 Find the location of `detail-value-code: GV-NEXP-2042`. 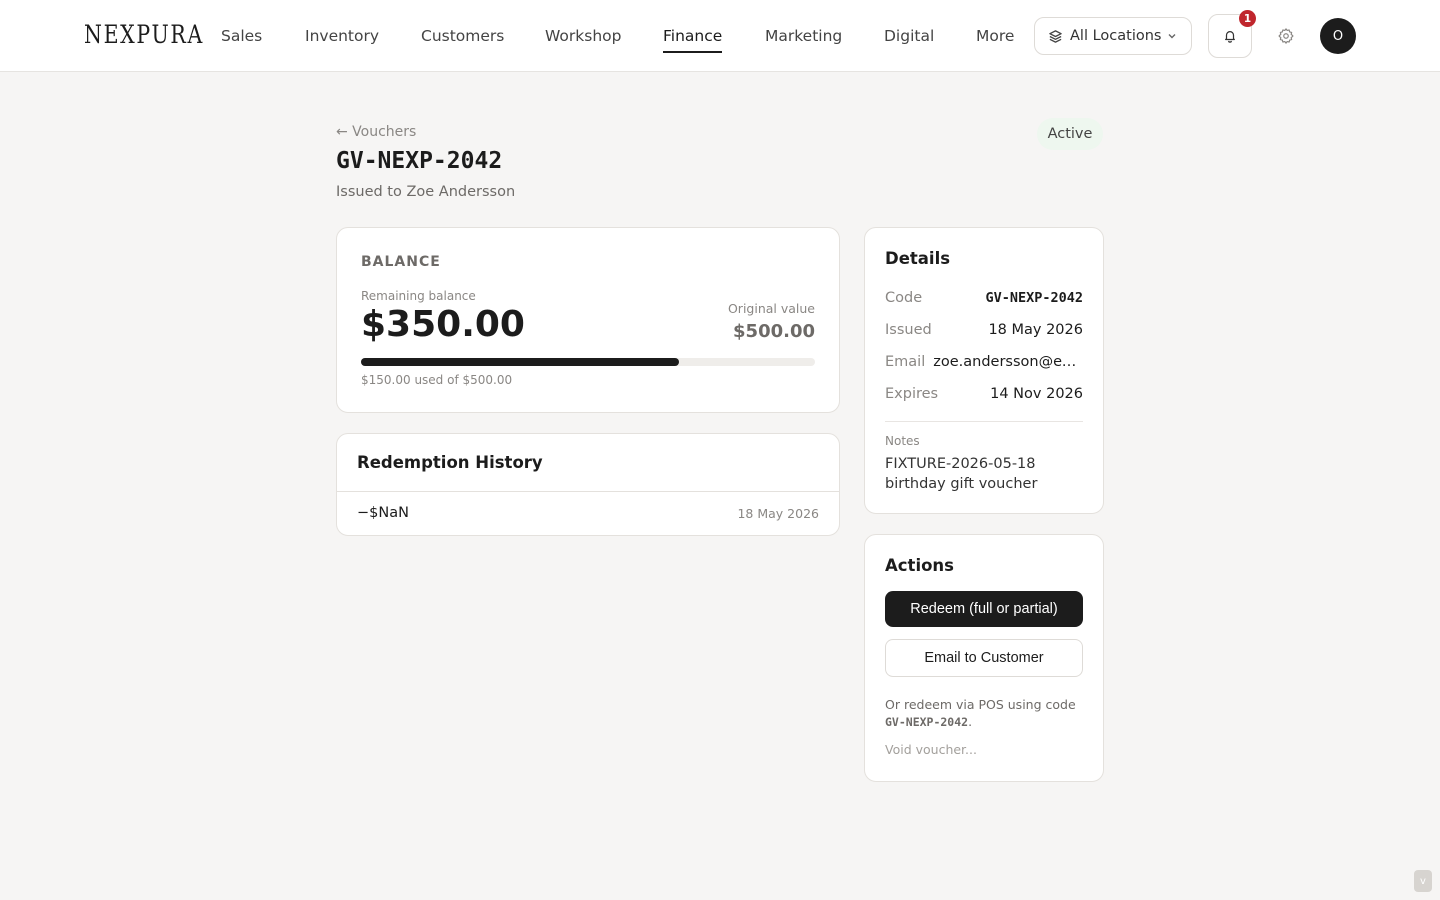

detail-value-code: GV-NEXP-2042 is located at coordinates (1034, 298).